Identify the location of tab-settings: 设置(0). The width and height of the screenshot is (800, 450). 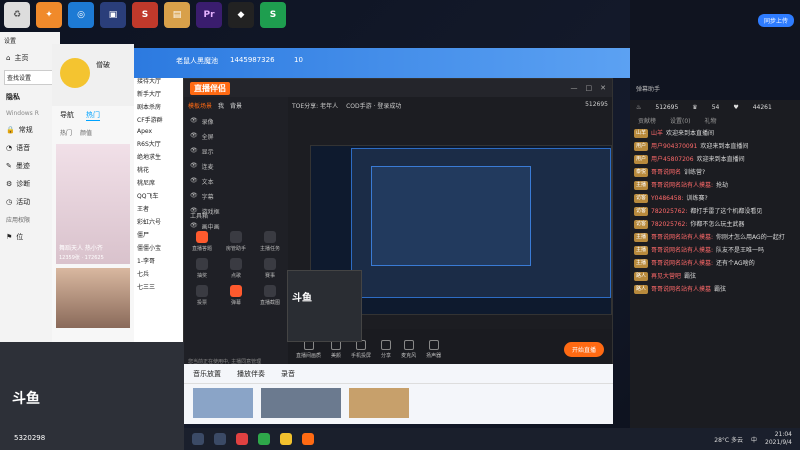
(680, 120).